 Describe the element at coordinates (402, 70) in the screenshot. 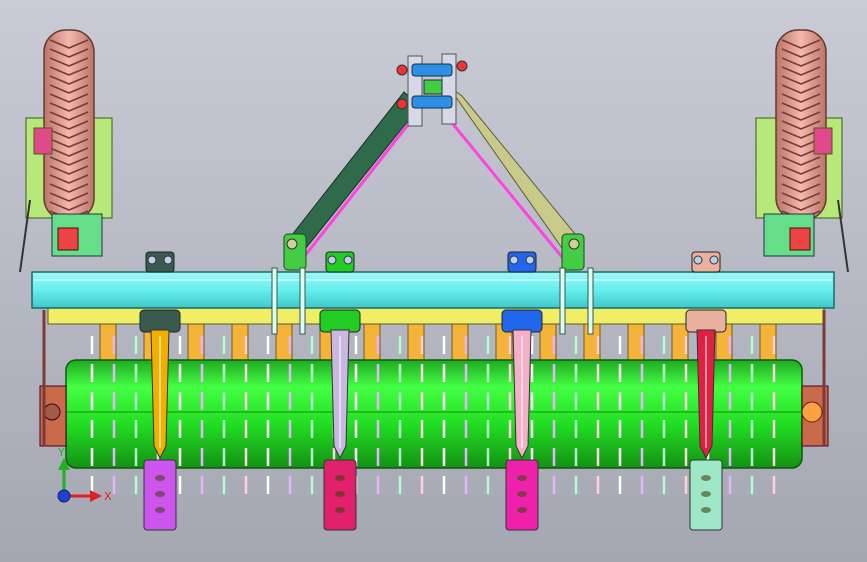

I see `top-link-bolt-left` at that location.